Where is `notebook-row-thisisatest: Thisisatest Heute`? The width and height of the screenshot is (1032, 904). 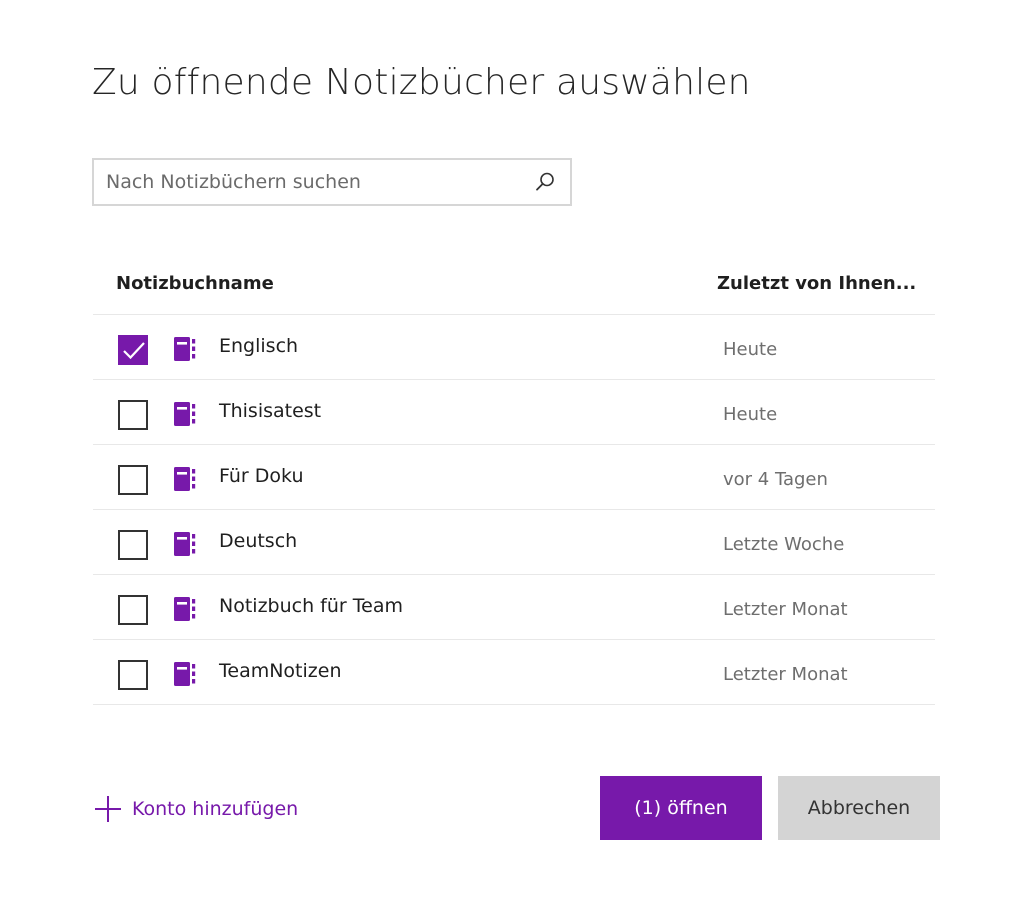 notebook-row-thisisatest: Thisisatest Heute is located at coordinates (514, 412).